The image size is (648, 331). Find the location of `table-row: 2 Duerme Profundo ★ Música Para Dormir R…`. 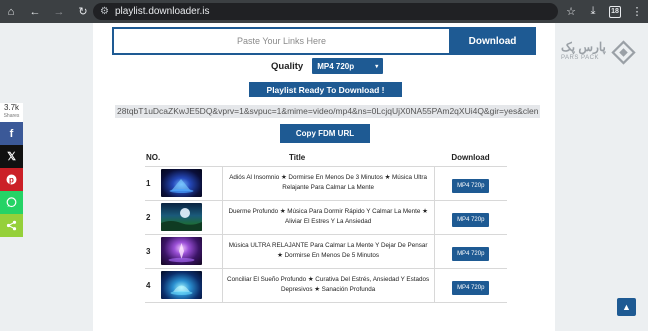

table-row: 2 Duerme Profundo ★ Música Para Dormir R… is located at coordinates (326, 217).